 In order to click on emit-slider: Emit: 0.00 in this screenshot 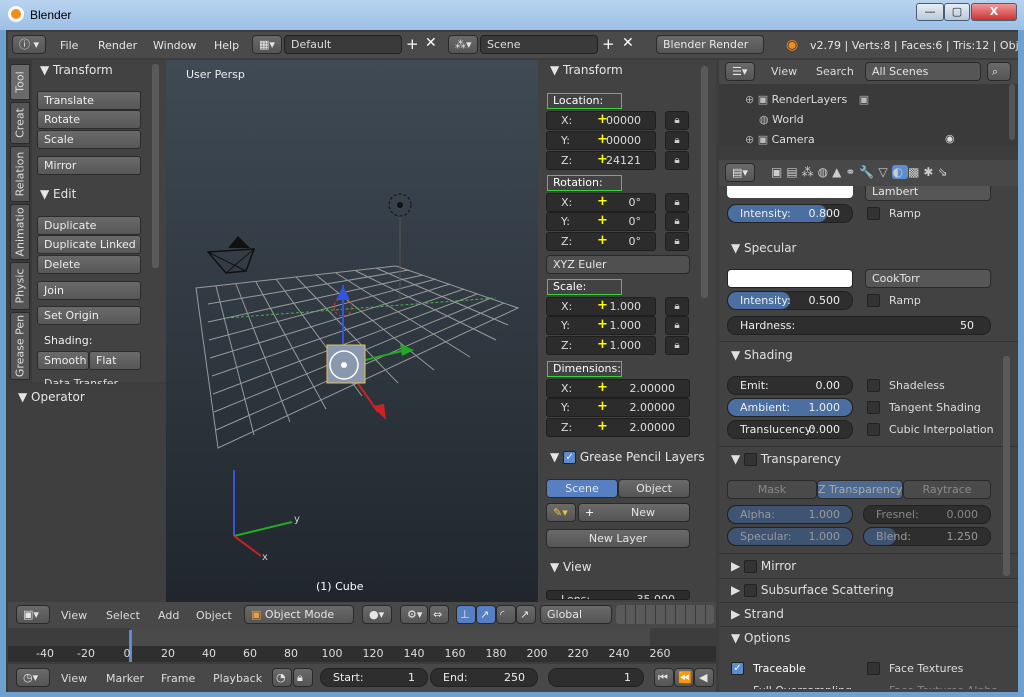, I will do `click(790, 385)`.